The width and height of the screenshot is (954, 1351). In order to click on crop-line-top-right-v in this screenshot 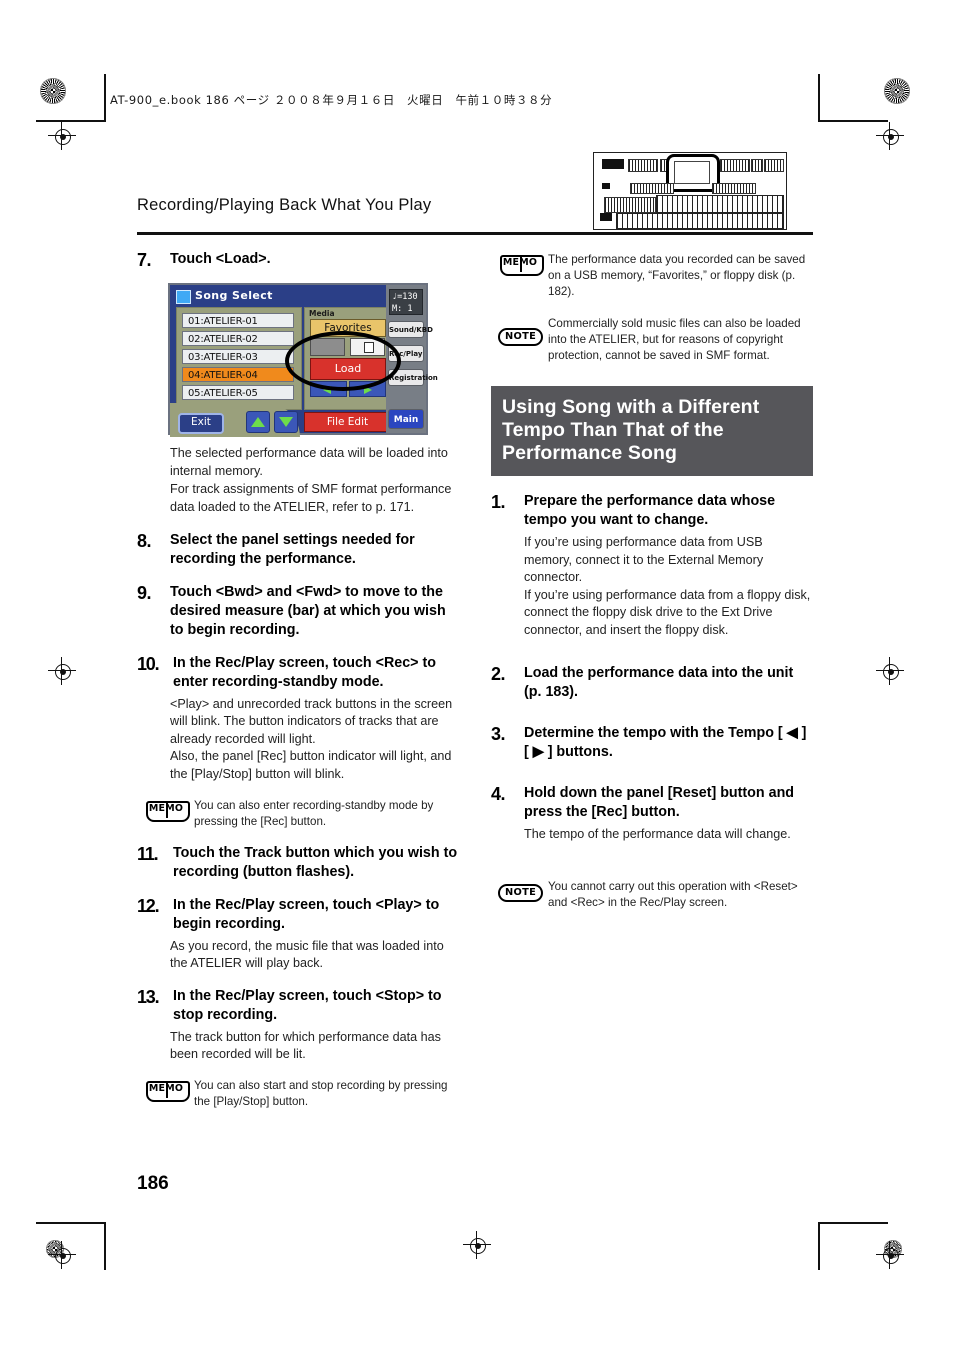, I will do `click(819, 98)`.